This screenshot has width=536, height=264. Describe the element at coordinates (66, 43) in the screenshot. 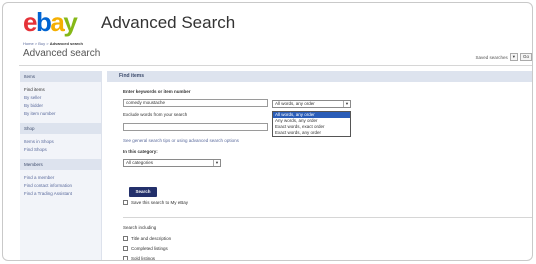

I see `breadcrumb-current: Advanced search` at that location.